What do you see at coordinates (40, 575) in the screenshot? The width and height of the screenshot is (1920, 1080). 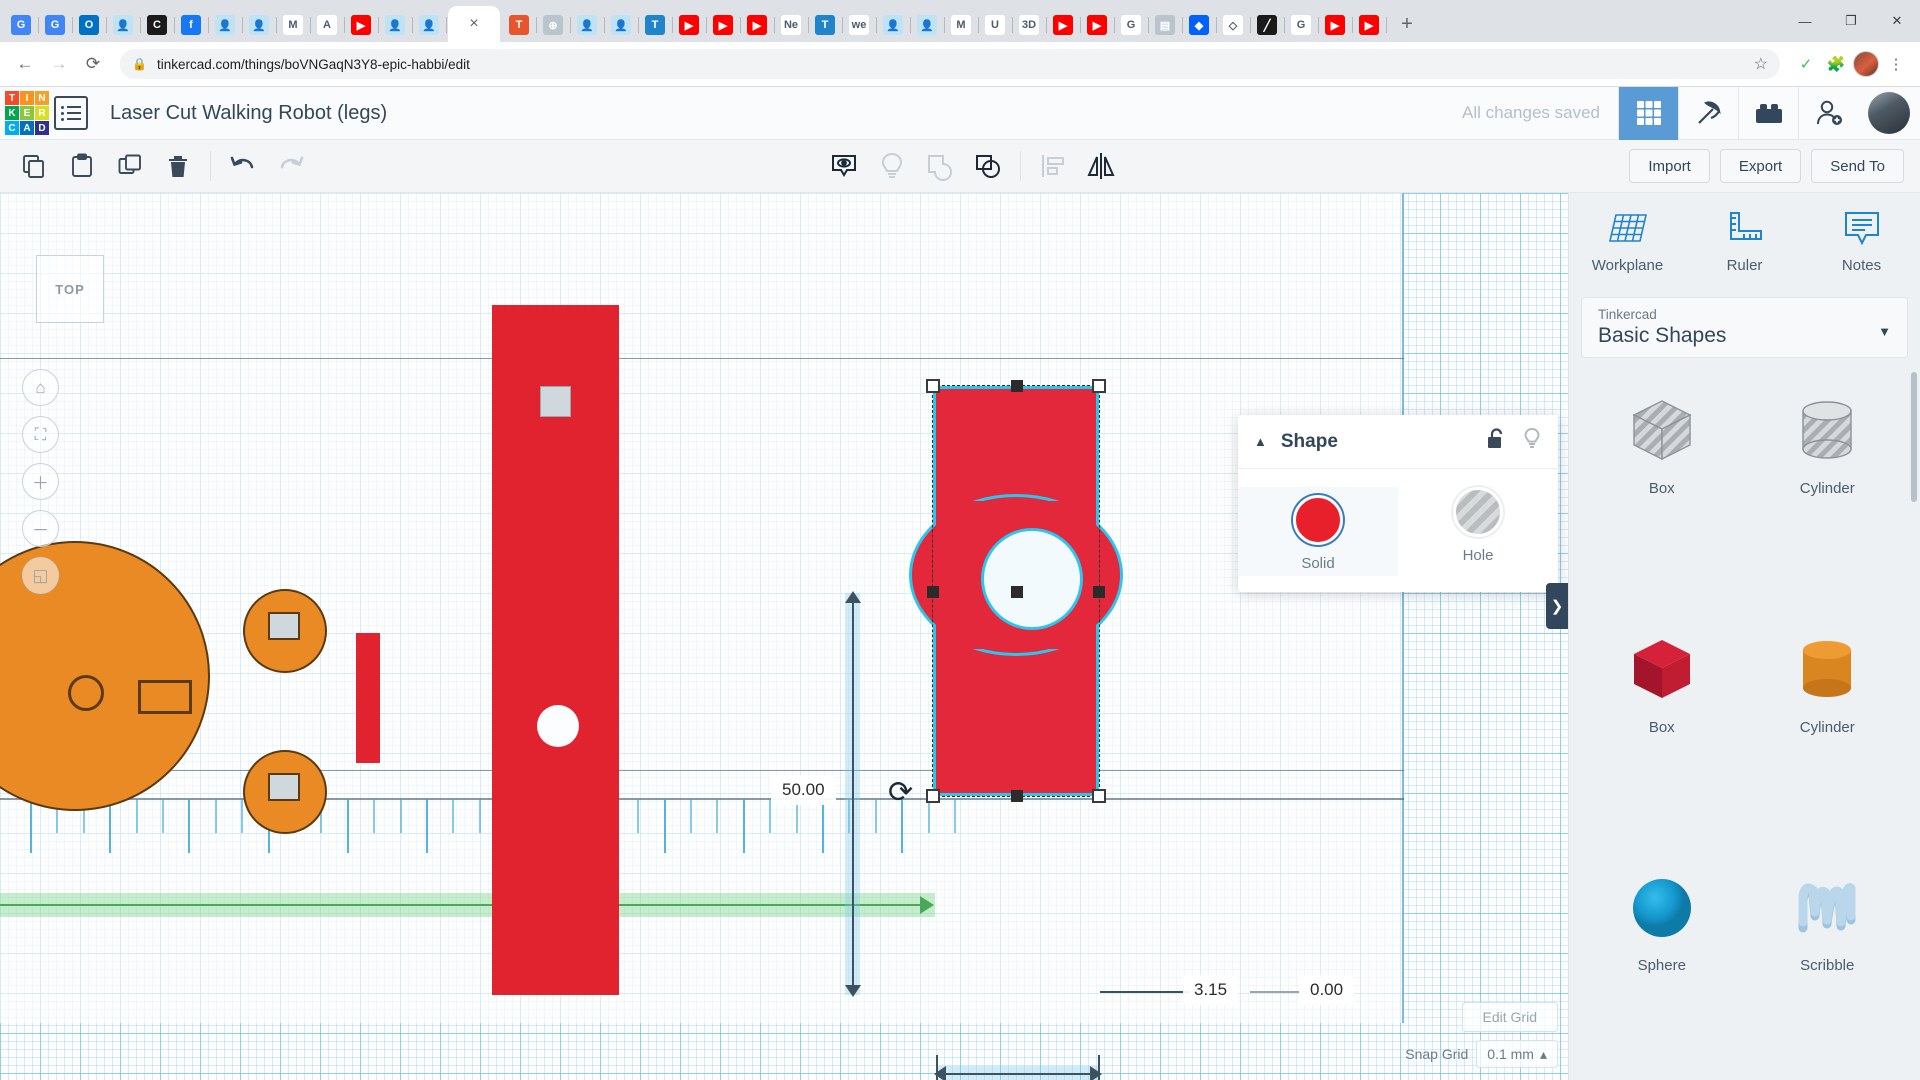 I see `ortho-perspective-icon: ◱` at bounding box center [40, 575].